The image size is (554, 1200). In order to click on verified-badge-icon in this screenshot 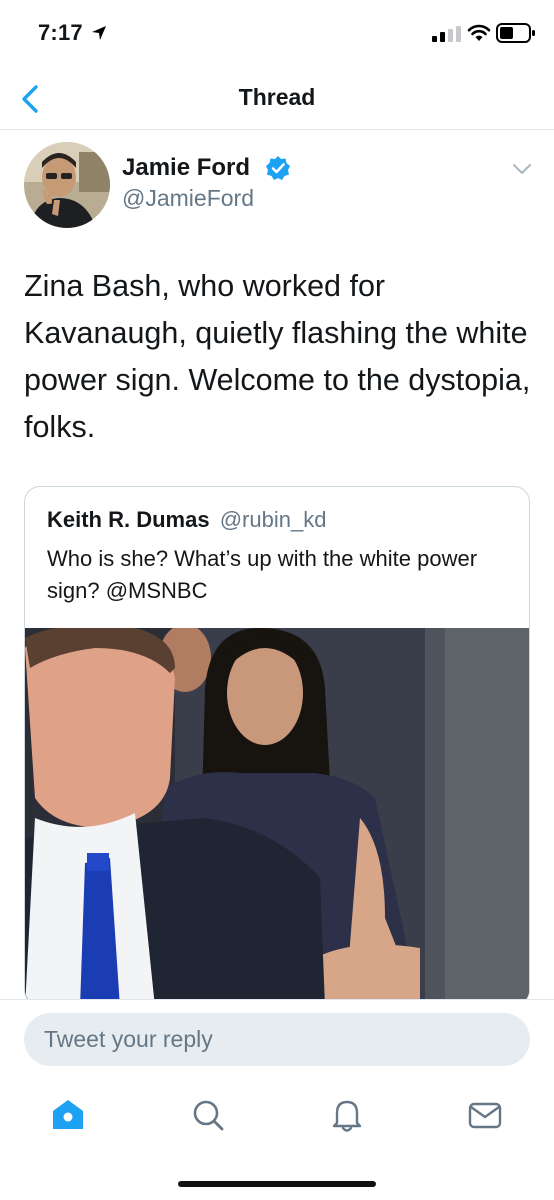, I will do `click(278, 168)`.